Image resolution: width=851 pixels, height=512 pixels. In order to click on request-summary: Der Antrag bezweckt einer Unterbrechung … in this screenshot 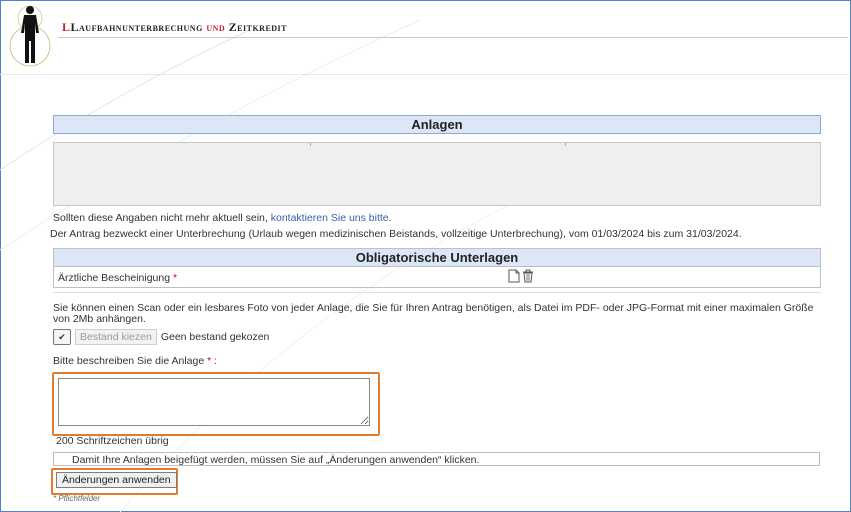, I will do `click(396, 234)`.